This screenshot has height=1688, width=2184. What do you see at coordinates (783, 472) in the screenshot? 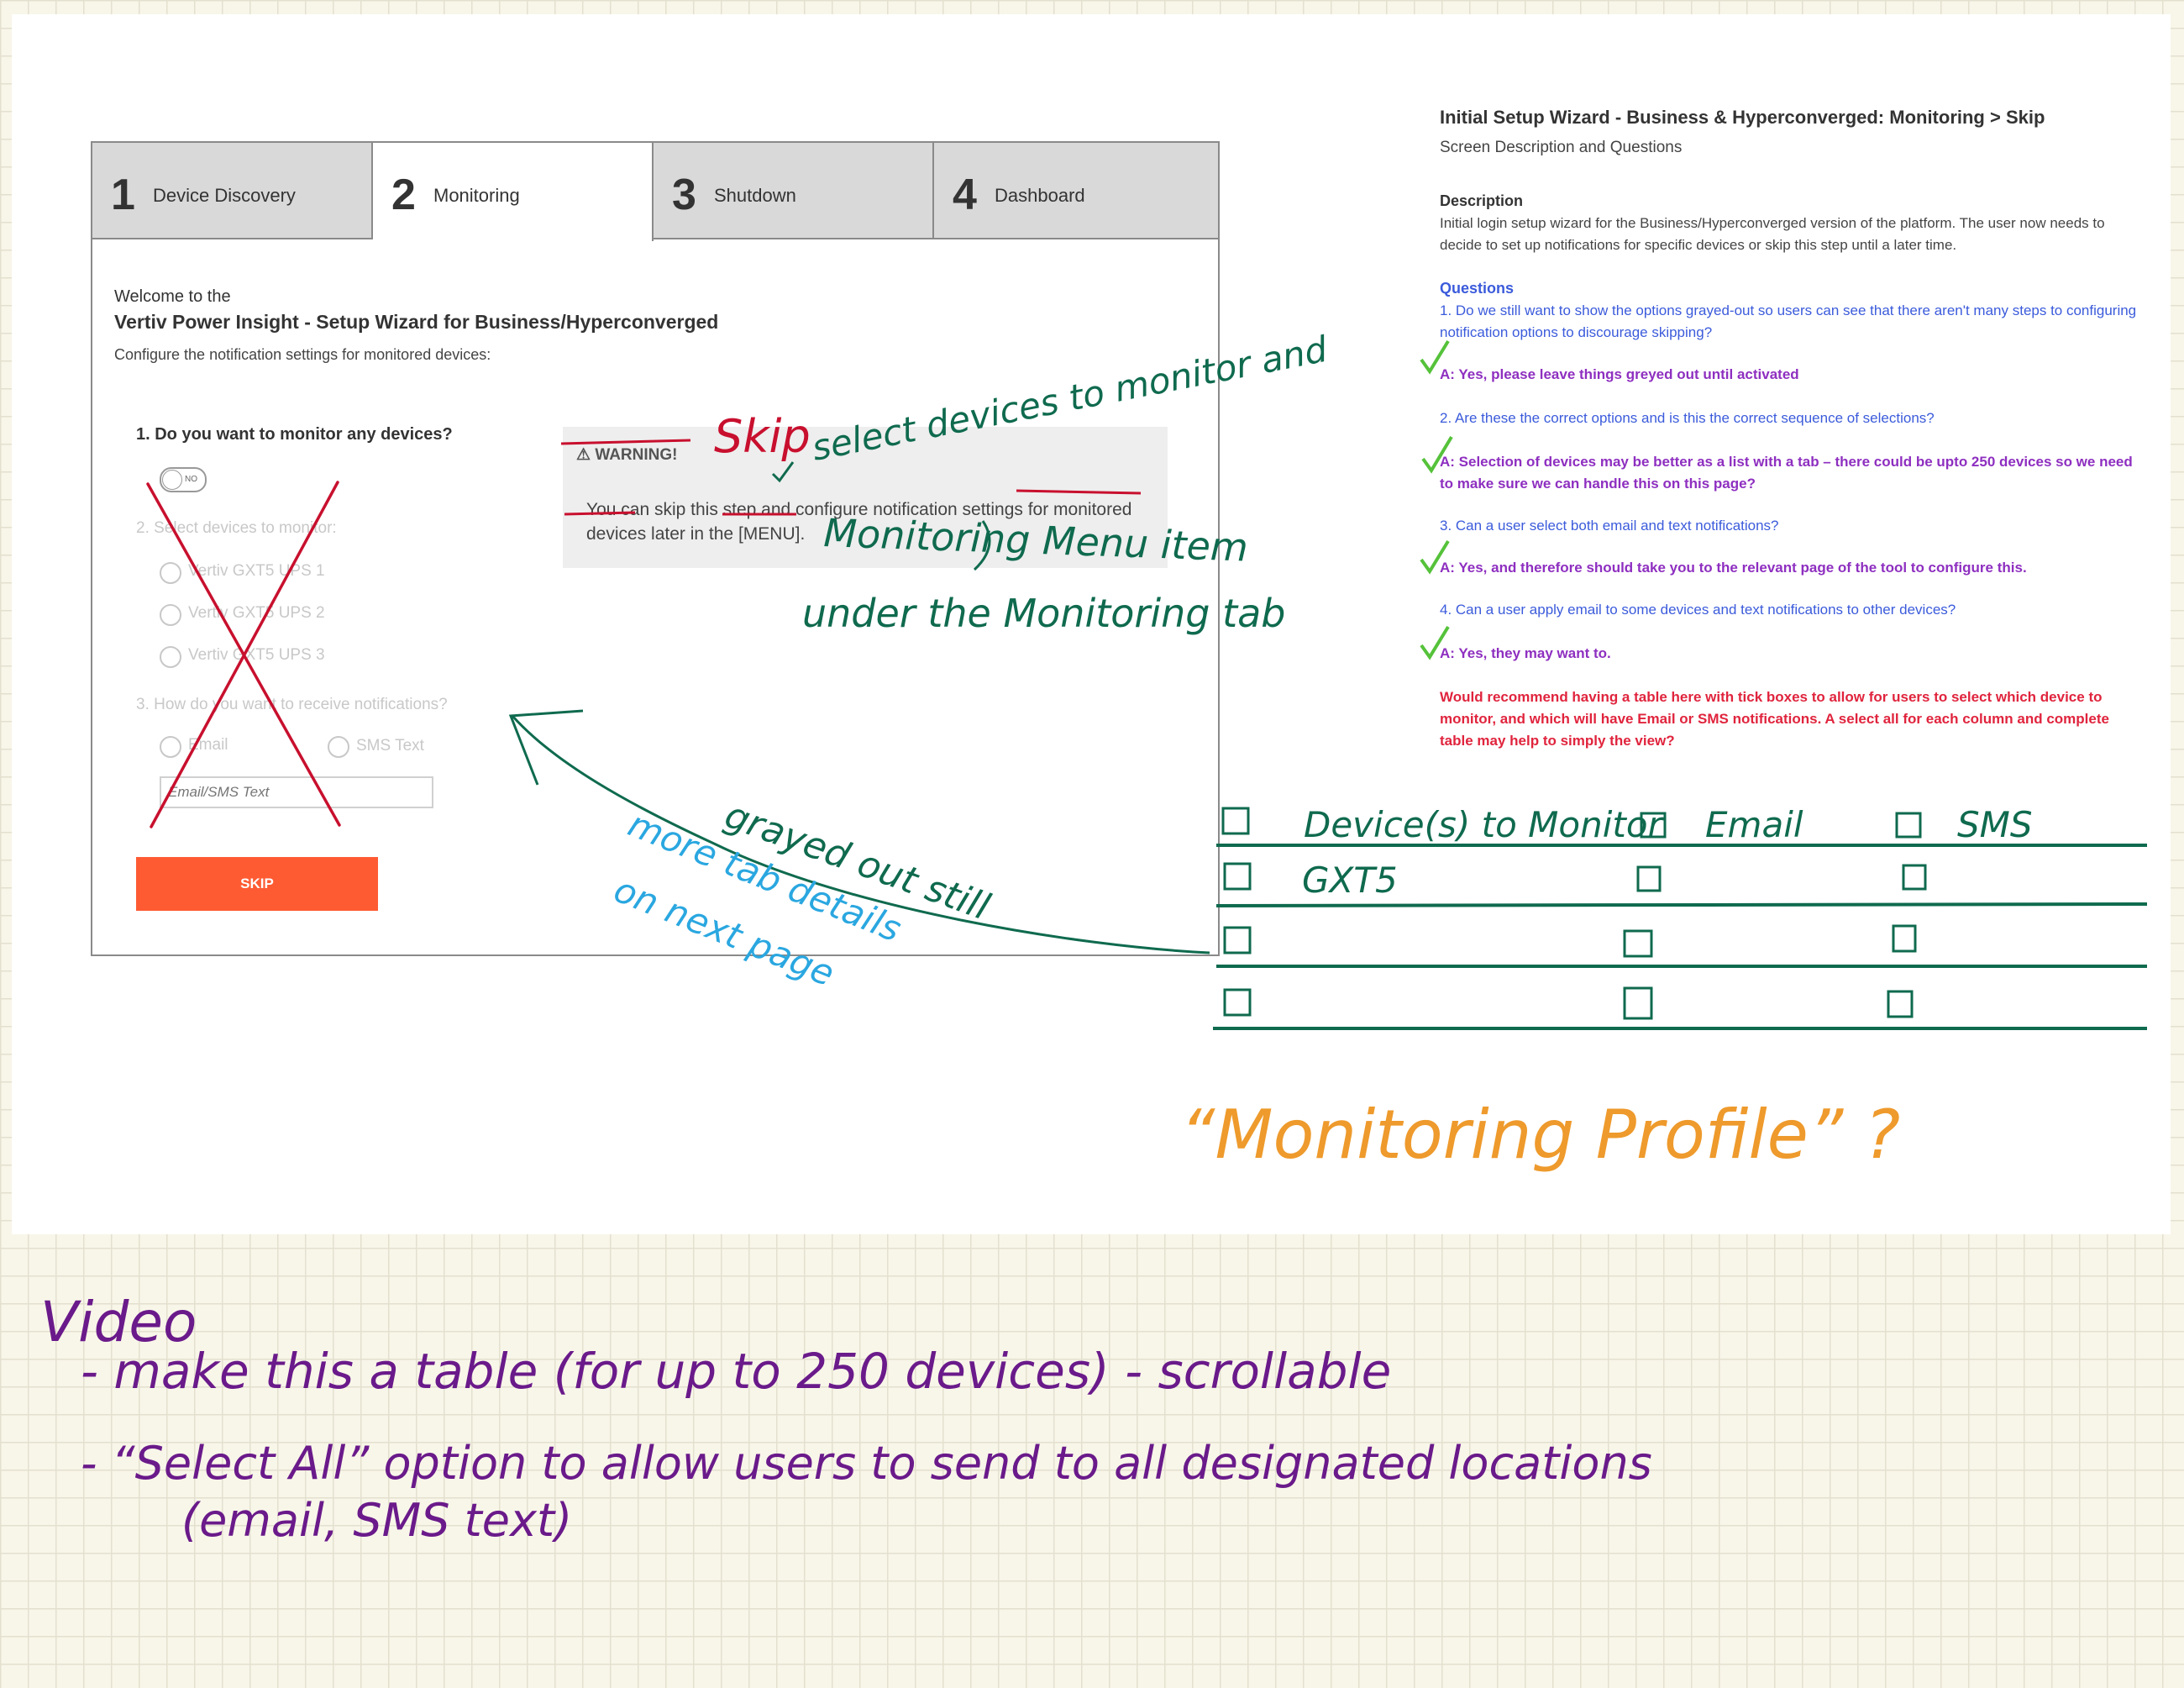
I see `insert-caret` at bounding box center [783, 472].